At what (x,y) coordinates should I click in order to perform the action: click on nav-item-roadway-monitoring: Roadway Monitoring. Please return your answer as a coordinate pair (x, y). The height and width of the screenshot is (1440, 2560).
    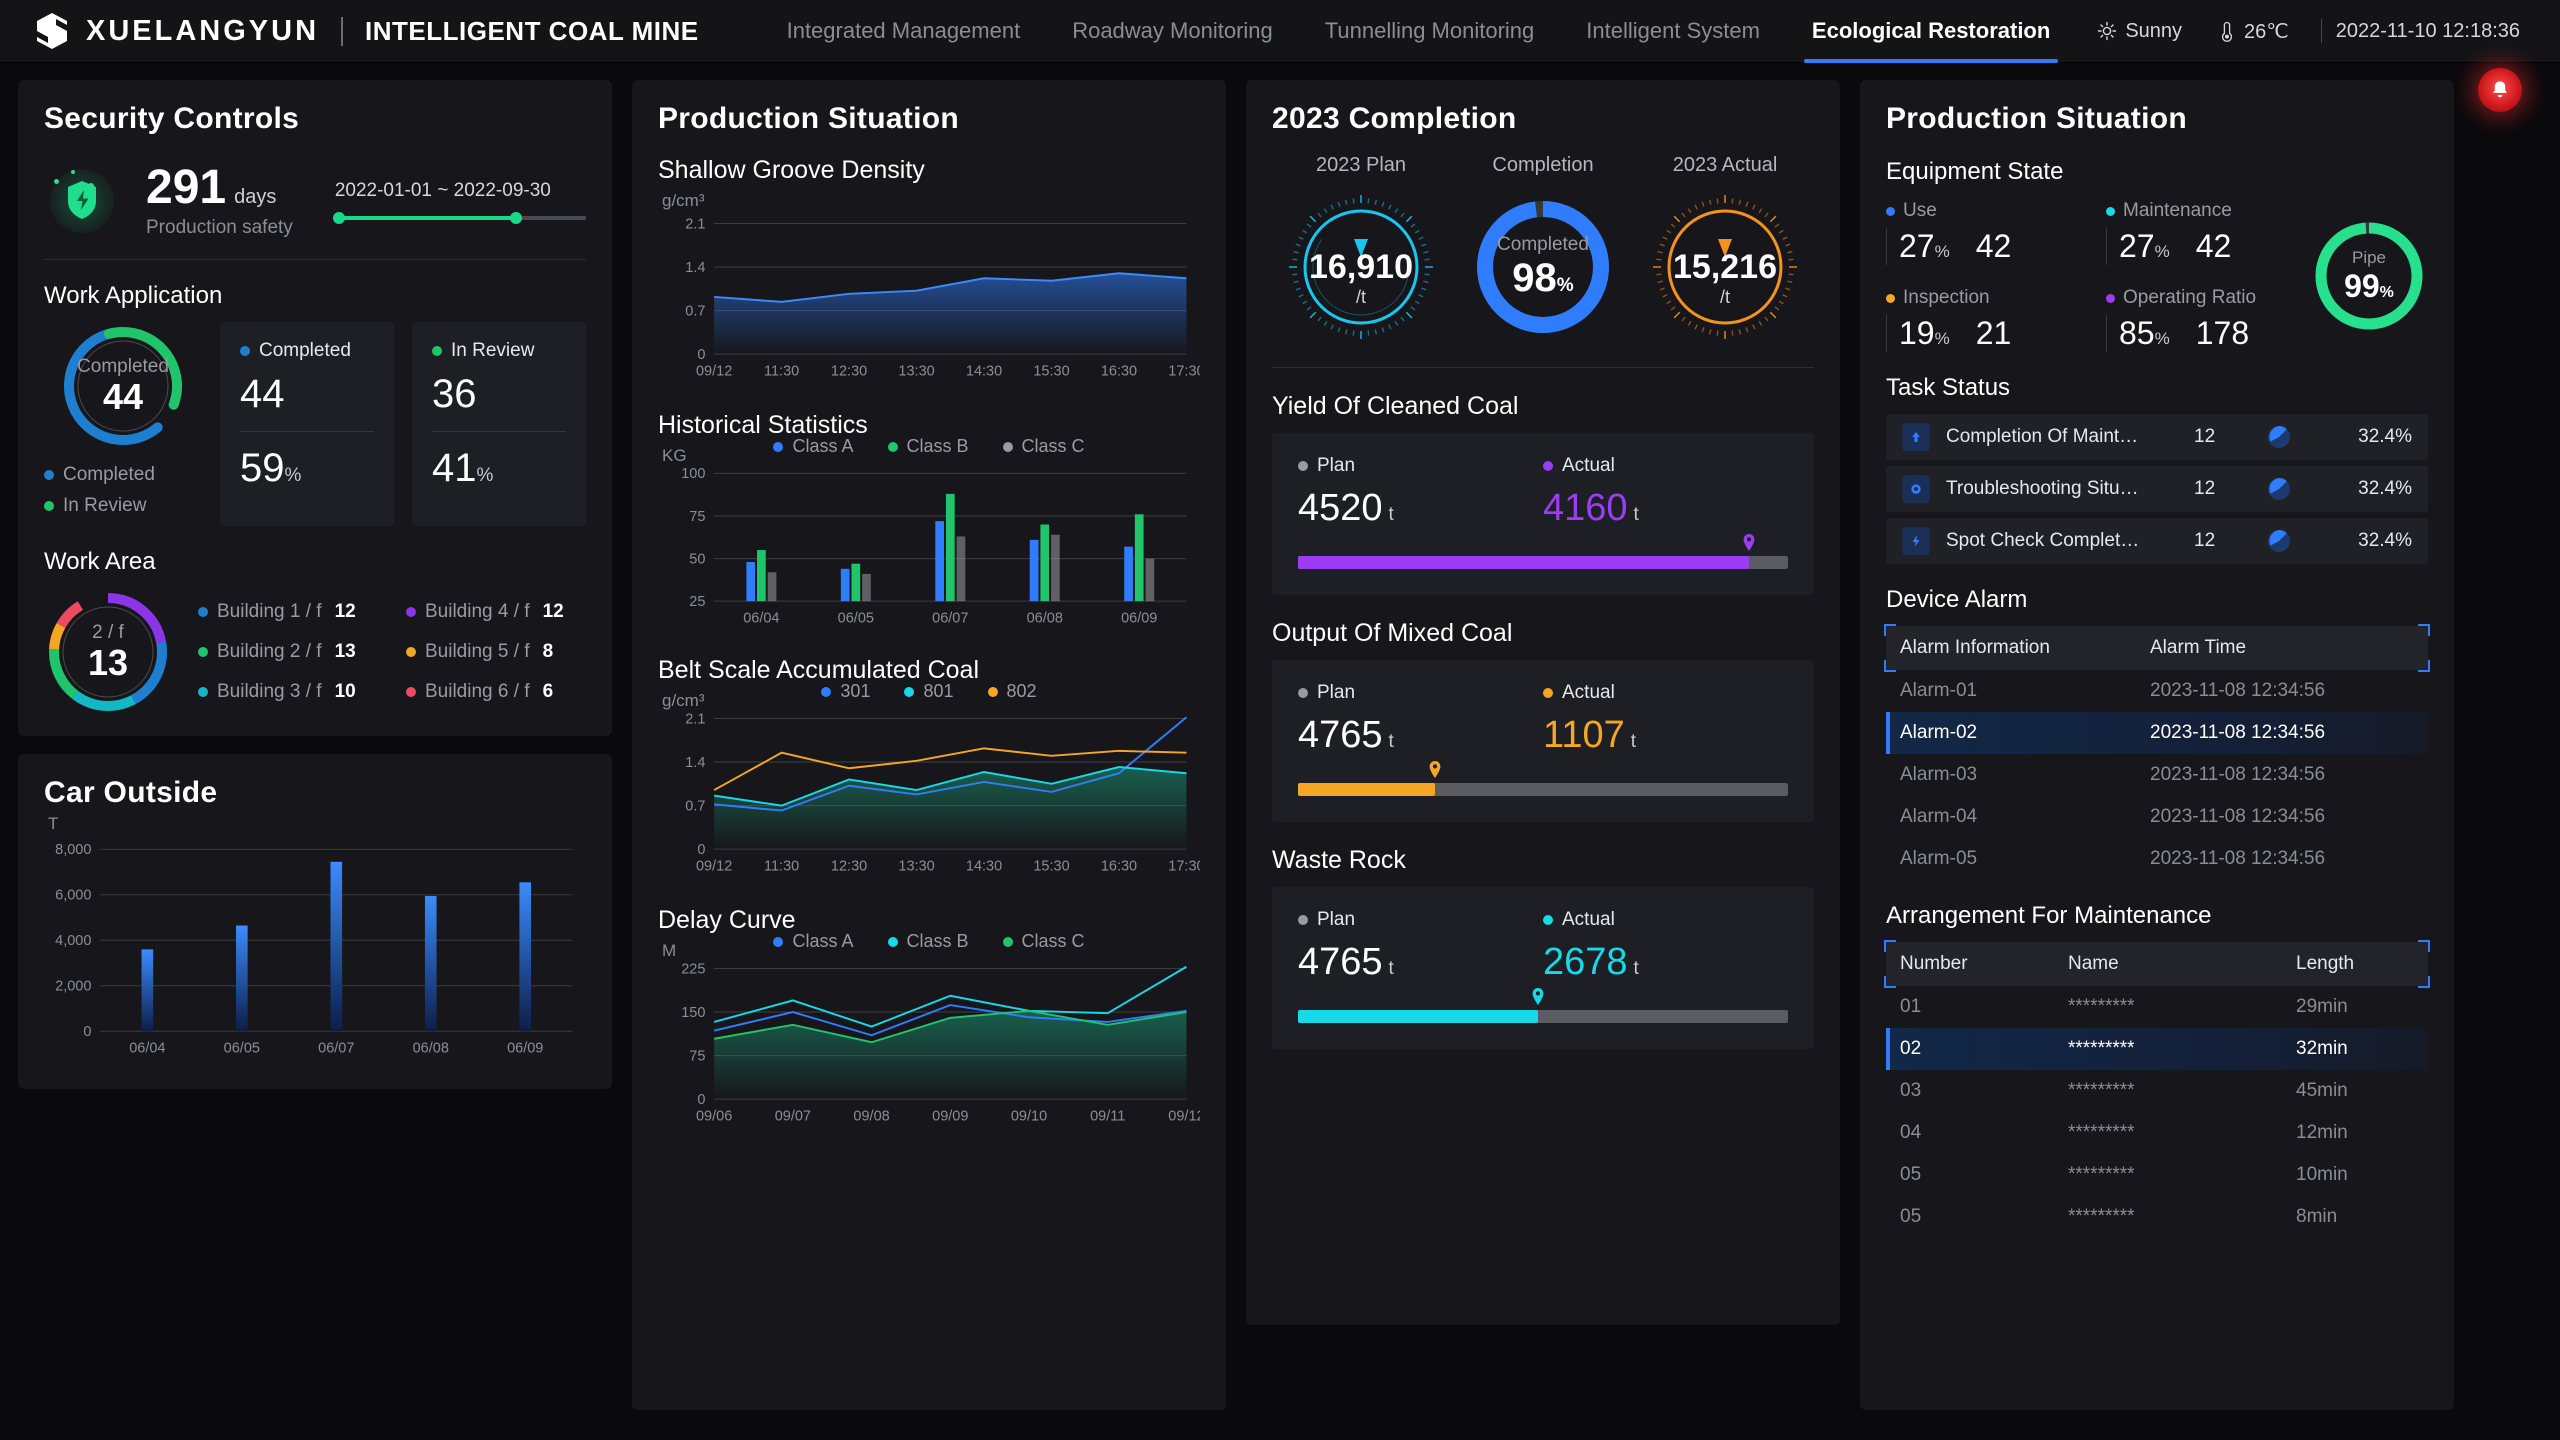
    Looking at the image, I should click on (1172, 31).